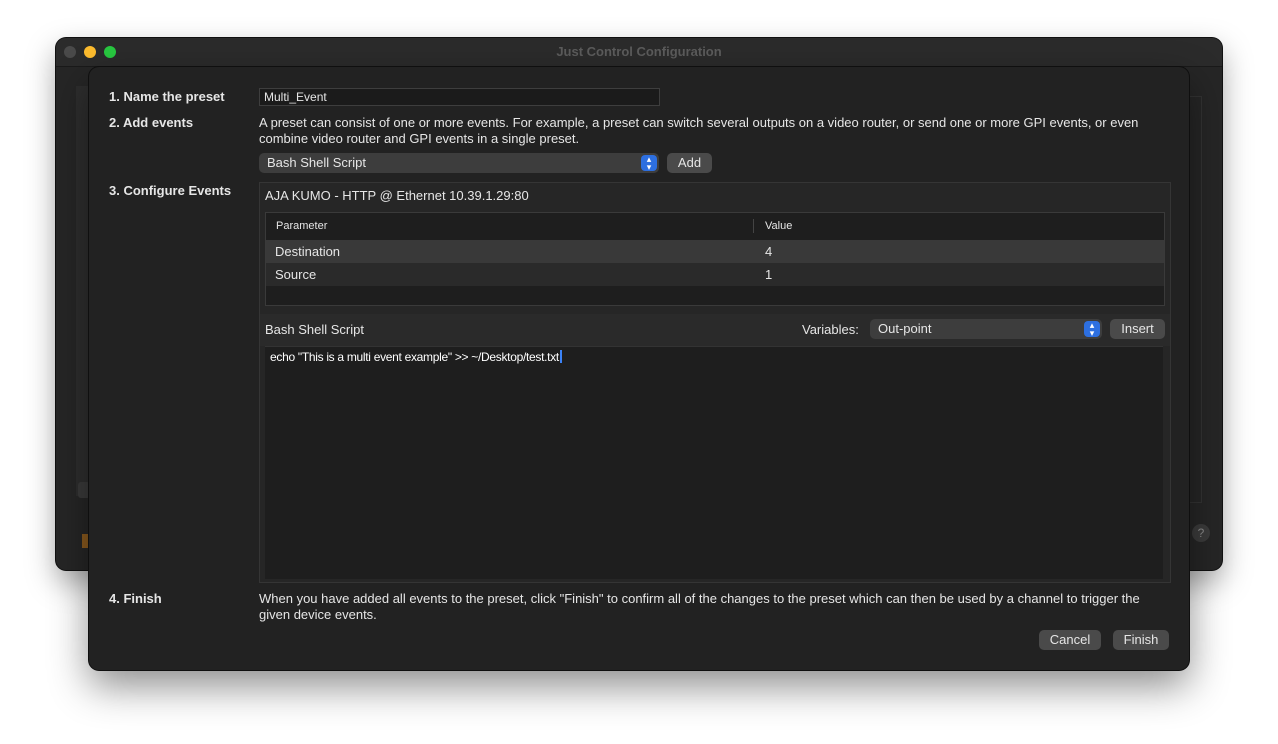  I want to click on background-right-panel, so click(1195, 299).